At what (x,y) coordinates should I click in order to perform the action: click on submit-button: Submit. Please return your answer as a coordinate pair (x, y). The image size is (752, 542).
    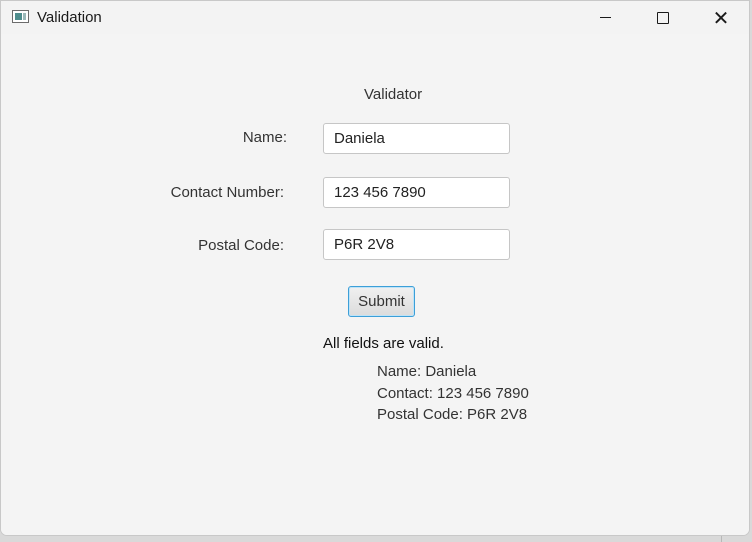
    Looking at the image, I should click on (381, 301).